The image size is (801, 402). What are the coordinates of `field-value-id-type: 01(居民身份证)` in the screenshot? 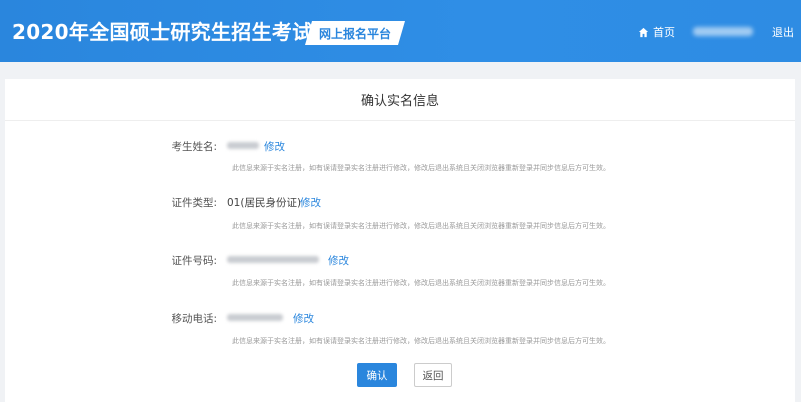 It's located at (264, 203).